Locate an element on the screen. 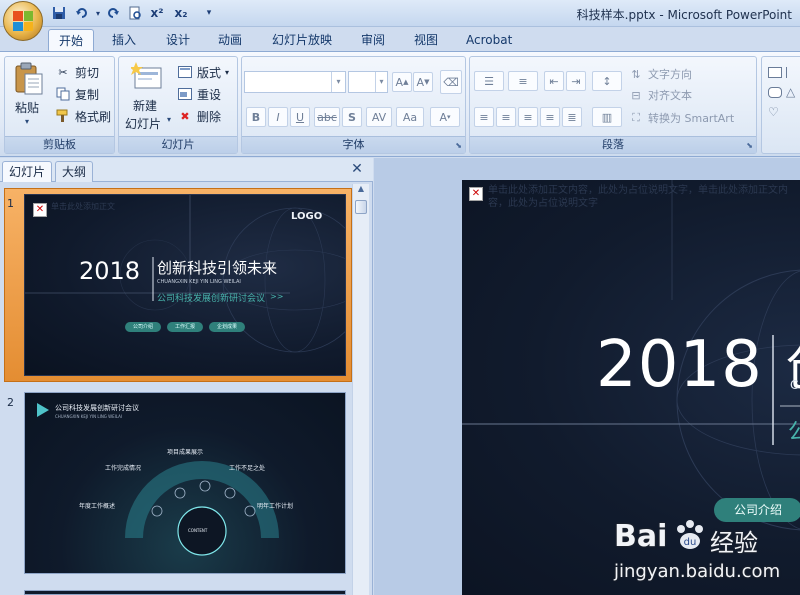  ribbon-tab-bar: 开始 插入 设计 动画 幻灯片放映 审阅 视图 Acrobat is located at coordinates (400, 39).